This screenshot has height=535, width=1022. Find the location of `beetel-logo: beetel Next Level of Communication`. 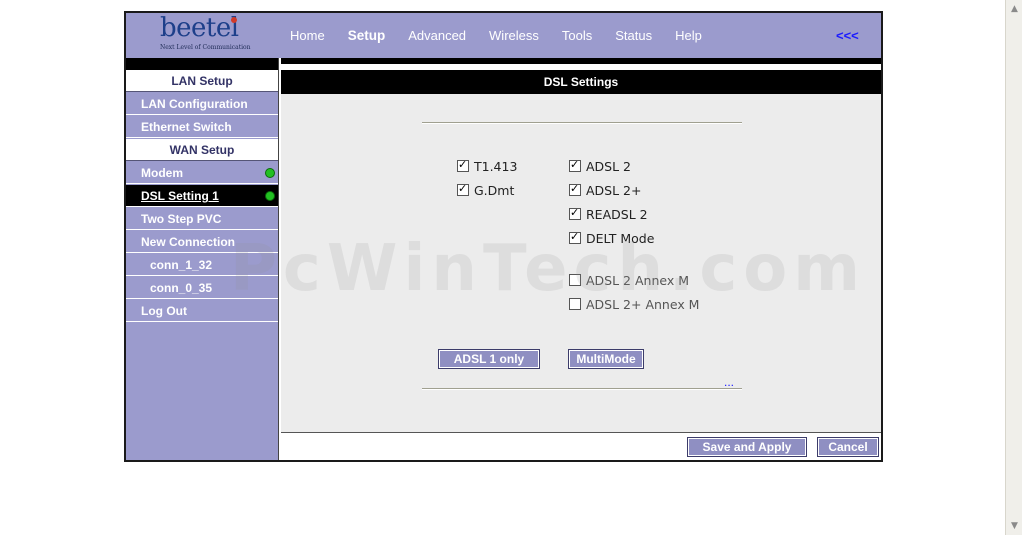

beetel-logo: beetel Next Level of Communication is located at coordinates (206, 34).